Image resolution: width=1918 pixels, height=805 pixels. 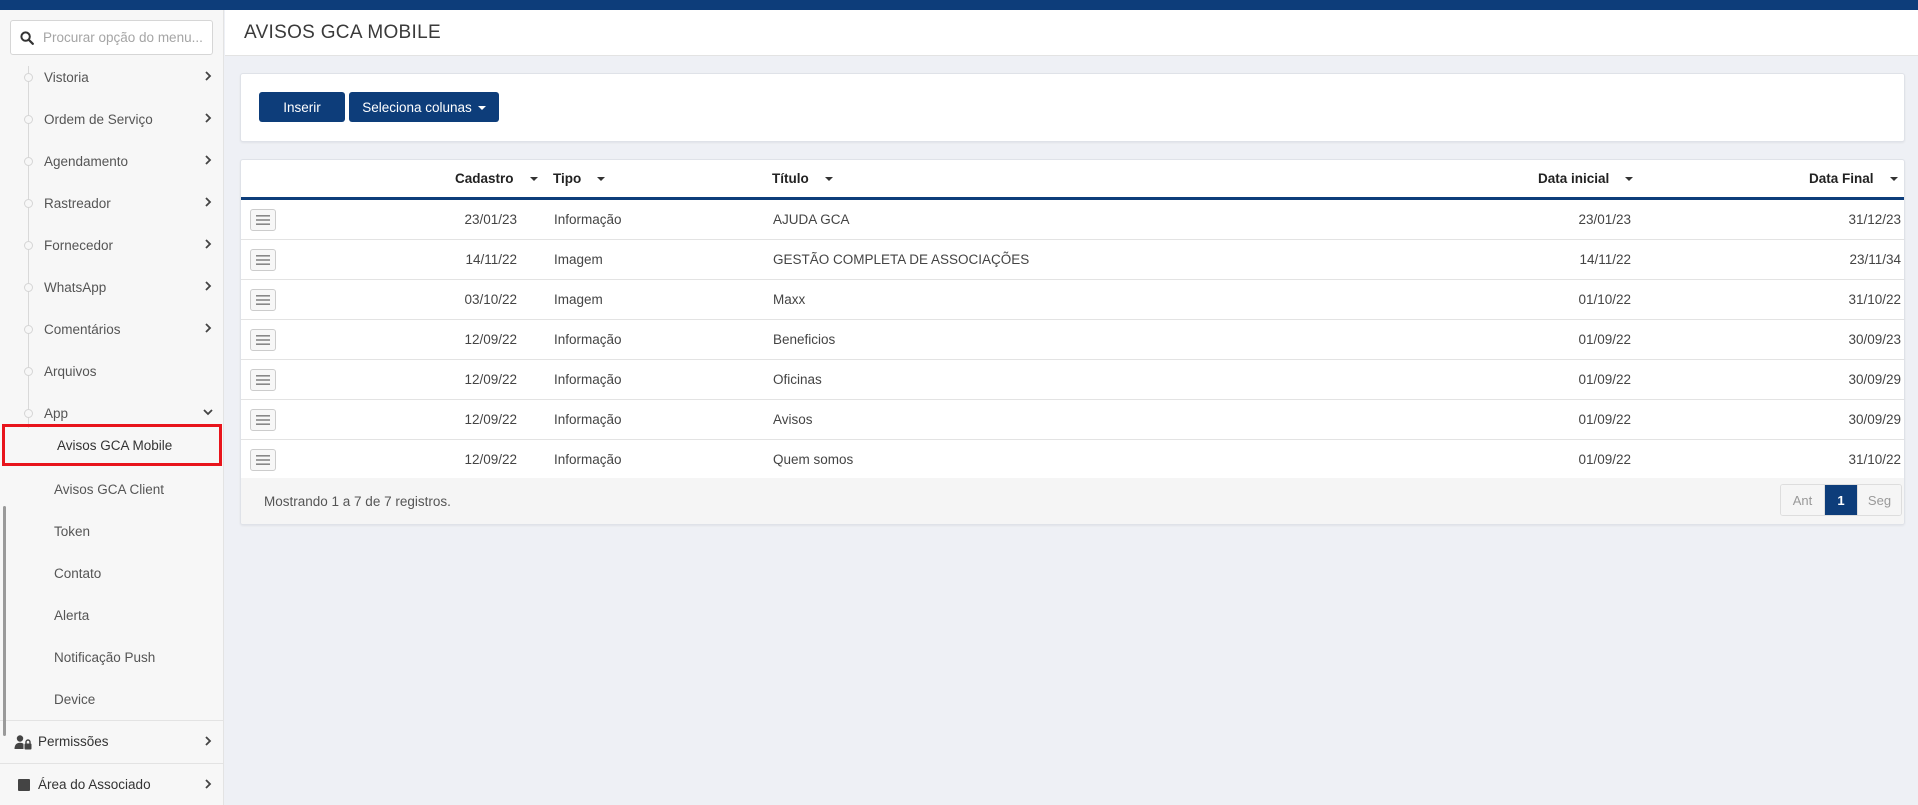 What do you see at coordinates (111, 615) in the screenshot?
I see `sidebar-subitem-alerta: Alerta` at bounding box center [111, 615].